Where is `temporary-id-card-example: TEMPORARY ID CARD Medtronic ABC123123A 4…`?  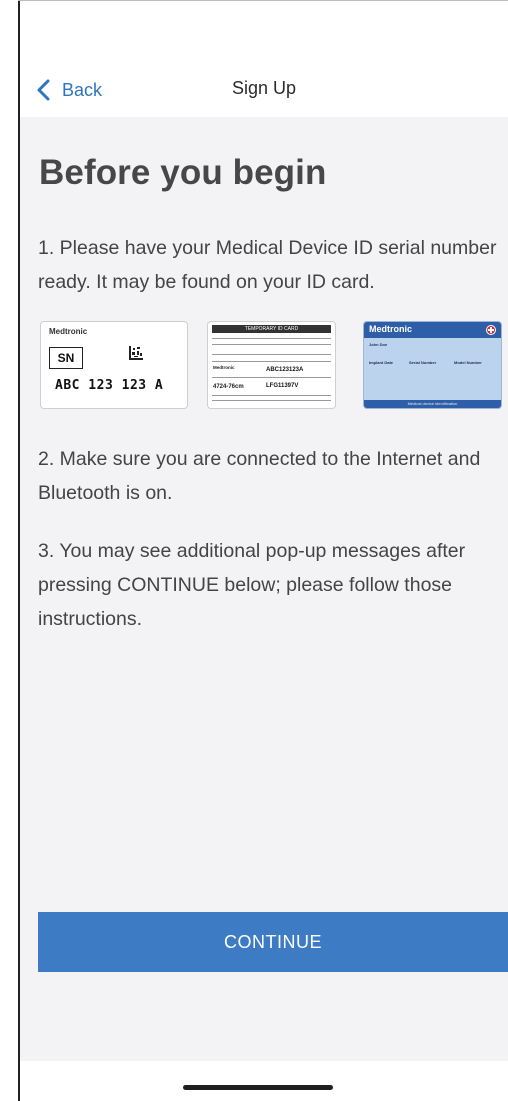 temporary-id-card-example: TEMPORARY ID CARD Medtronic ABC123123A 4… is located at coordinates (271, 365).